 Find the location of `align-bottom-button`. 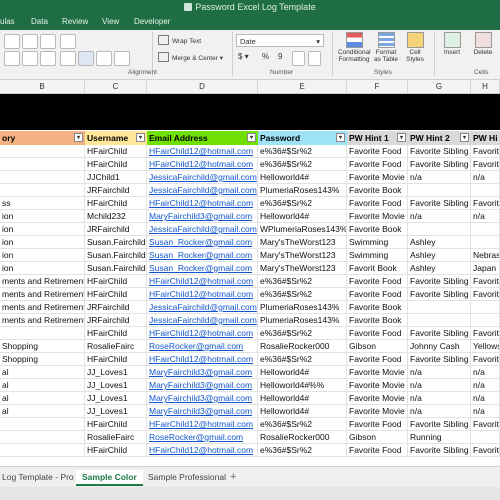

align-bottom-button is located at coordinates (48, 41).